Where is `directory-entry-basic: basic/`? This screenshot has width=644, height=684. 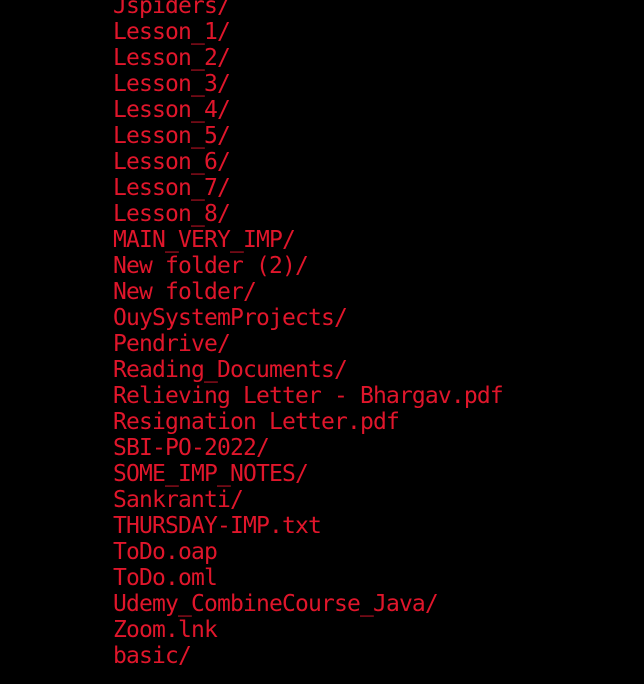 directory-entry-basic: basic/ is located at coordinates (152, 656).